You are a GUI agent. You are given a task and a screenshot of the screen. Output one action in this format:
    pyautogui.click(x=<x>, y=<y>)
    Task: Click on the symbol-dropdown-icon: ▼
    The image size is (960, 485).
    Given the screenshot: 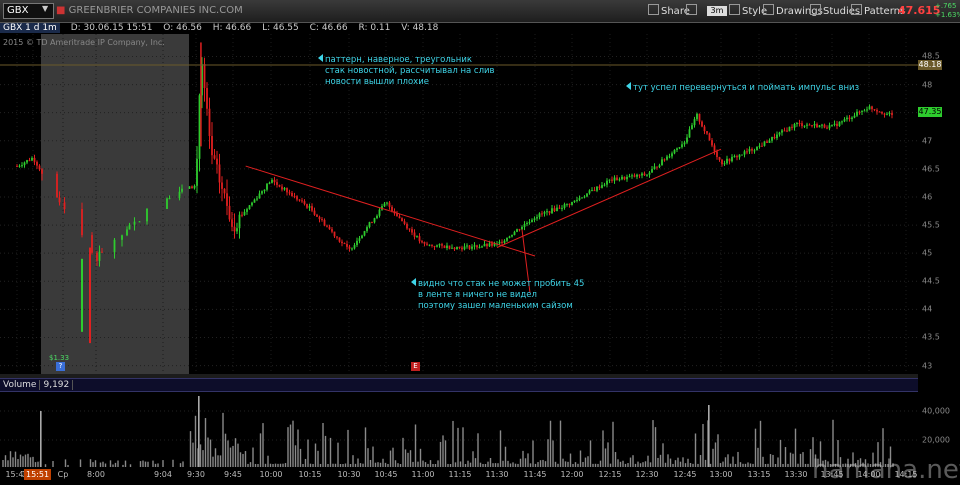 What is the action you would take?
    pyautogui.click(x=45, y=8)
    